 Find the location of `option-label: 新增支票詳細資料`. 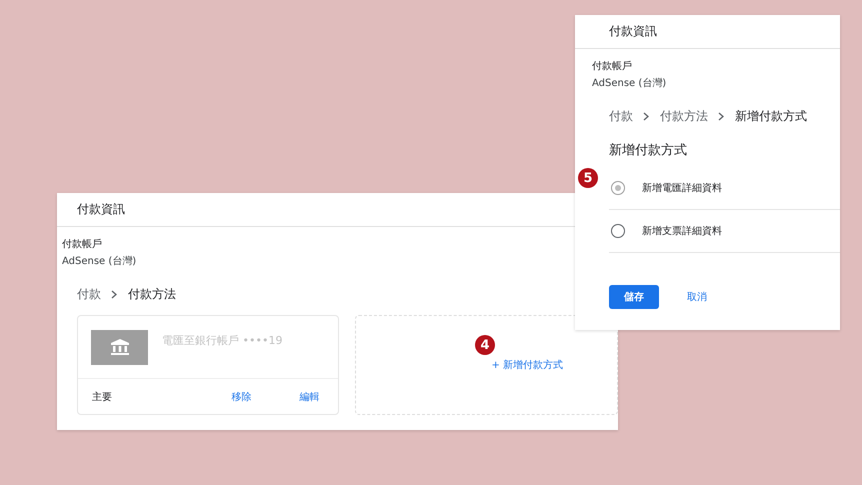

option-label: 新增支票詳細資料 is located at coordinates (682, 231).